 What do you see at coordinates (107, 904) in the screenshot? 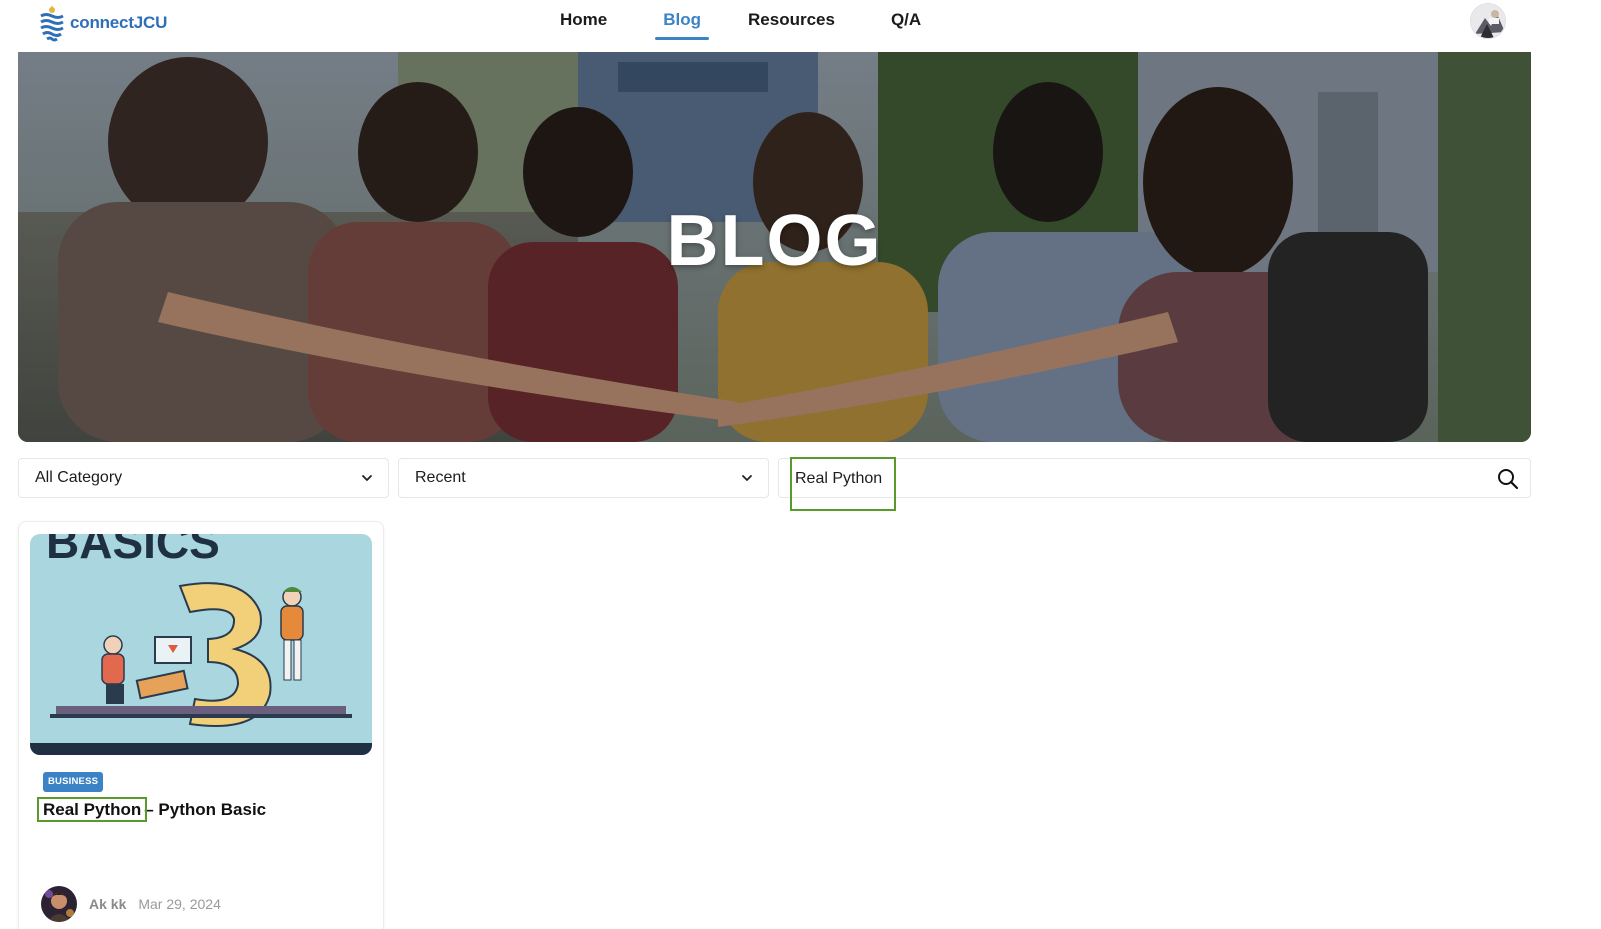
I see `author-name: Ak kk` at bounding box center [107, 904].